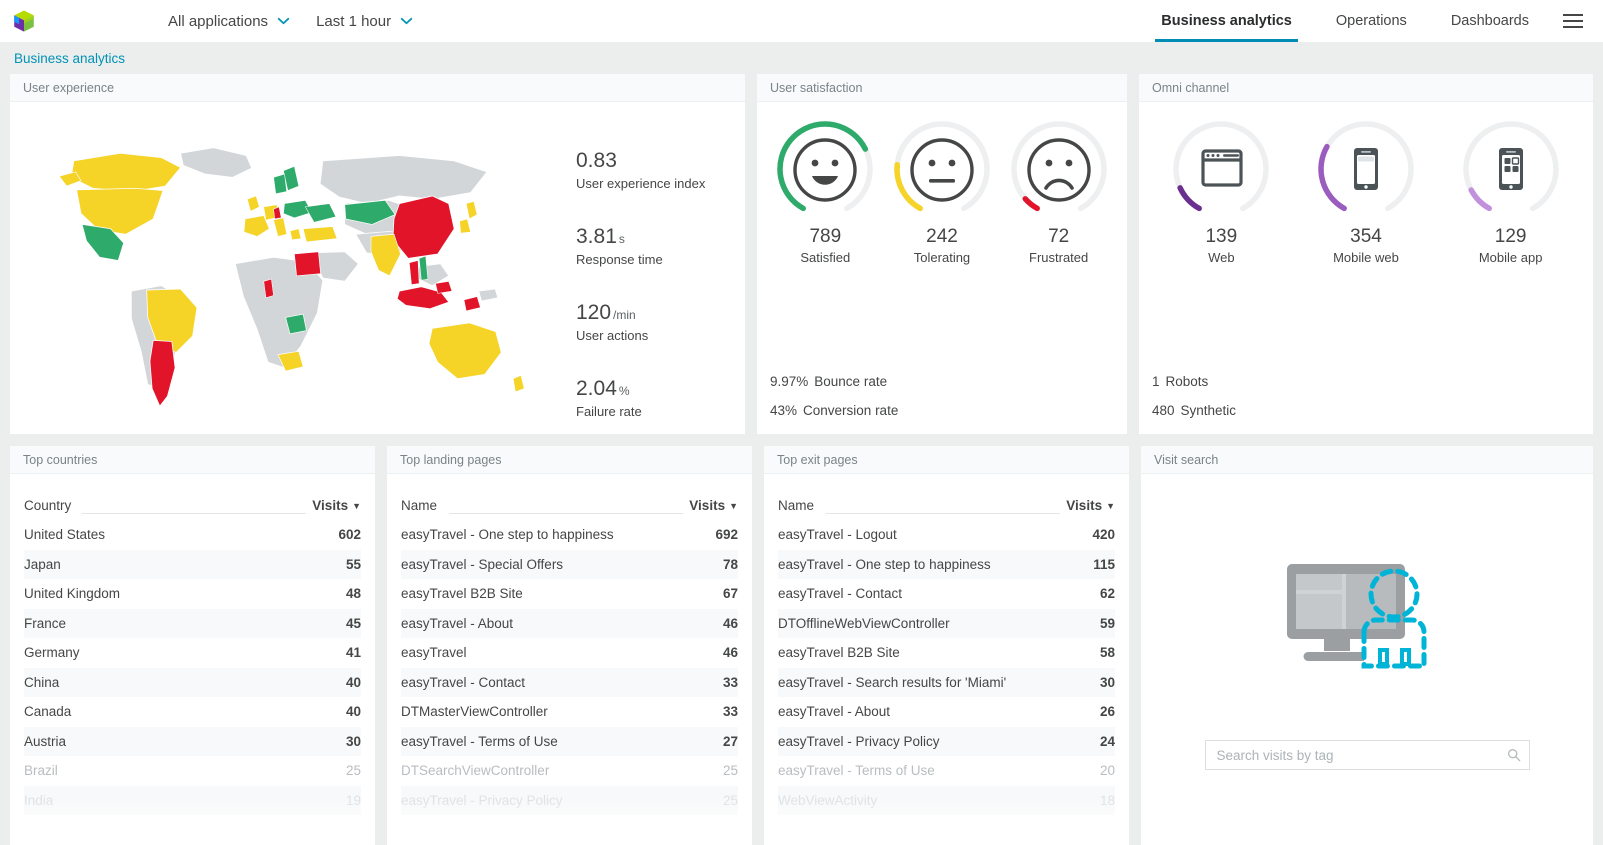  I want to click on metric-label: User experience index, so click(641, 184).